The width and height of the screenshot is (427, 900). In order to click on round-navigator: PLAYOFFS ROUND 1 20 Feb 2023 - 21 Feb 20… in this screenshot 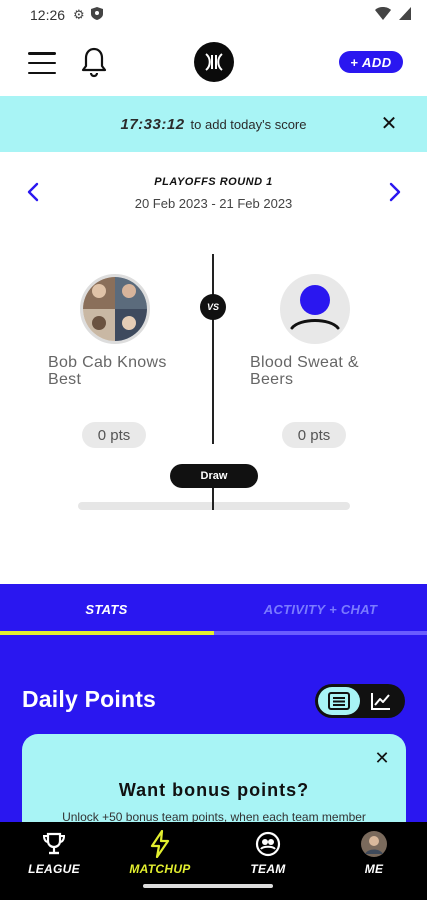, I will do `click(213, 193)`.